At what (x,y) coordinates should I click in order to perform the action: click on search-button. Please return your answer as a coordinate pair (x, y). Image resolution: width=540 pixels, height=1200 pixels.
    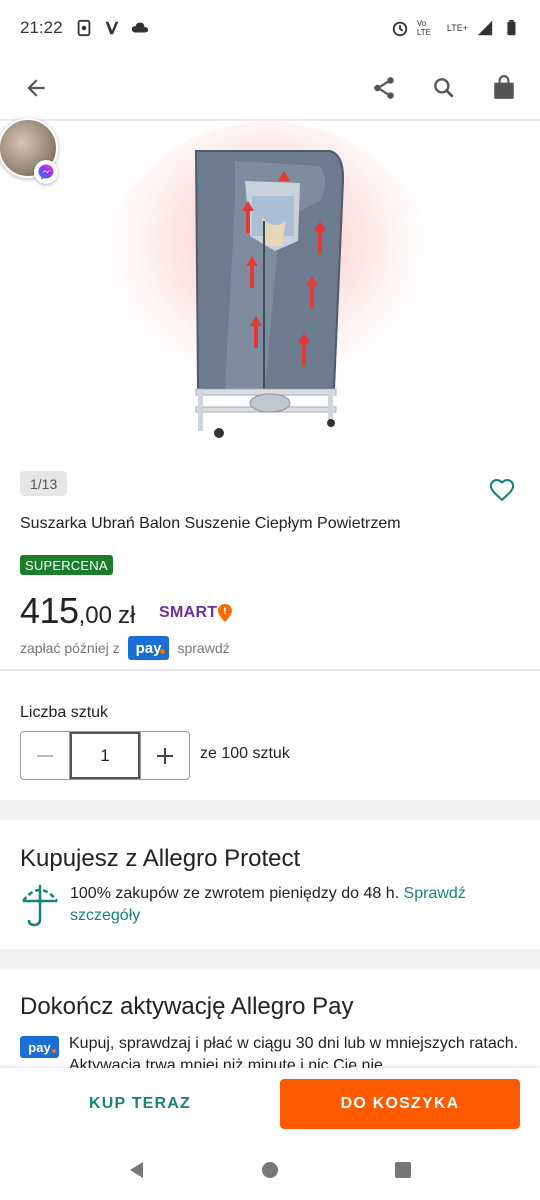
    Looking at the image, I should click on (444, 88).